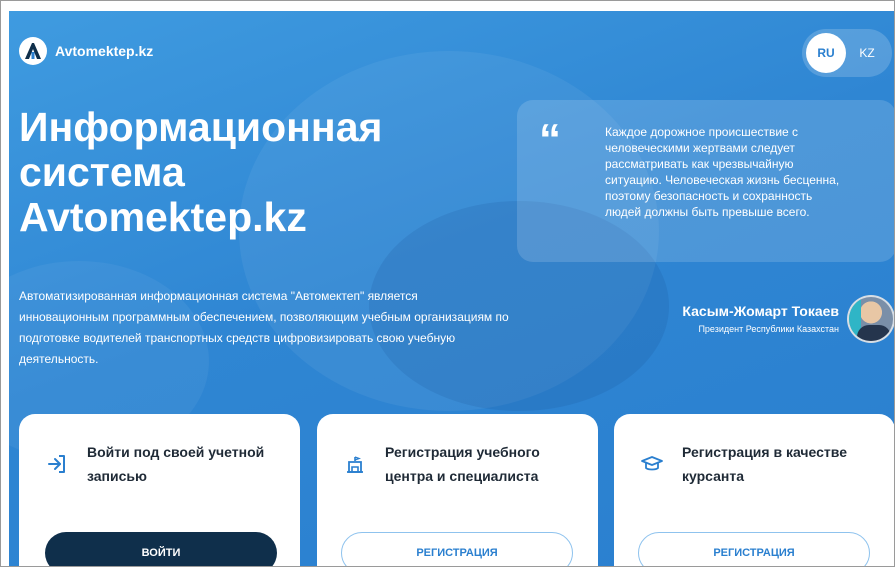  Describe the element at coordinates (104, 51) in the screenshot. I see `logo-text: Avtomektep.kz` at that location.